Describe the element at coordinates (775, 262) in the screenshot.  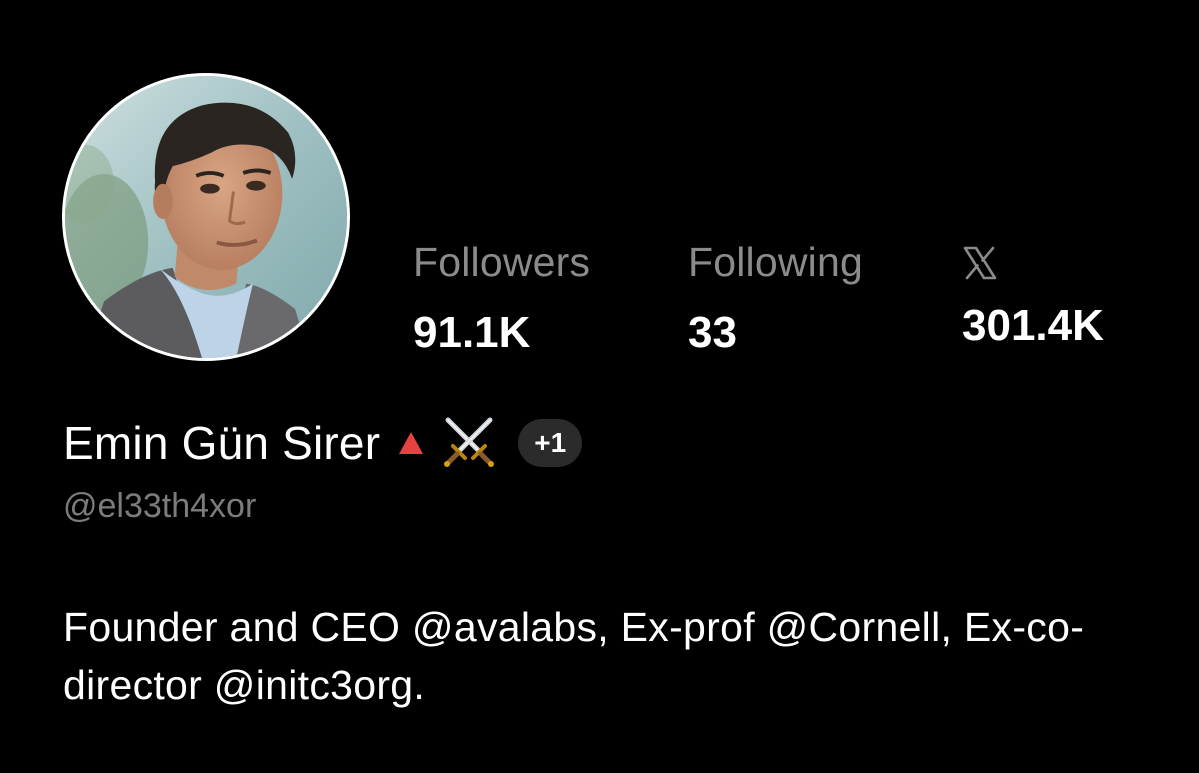
I see `following-label: Following` at that location.